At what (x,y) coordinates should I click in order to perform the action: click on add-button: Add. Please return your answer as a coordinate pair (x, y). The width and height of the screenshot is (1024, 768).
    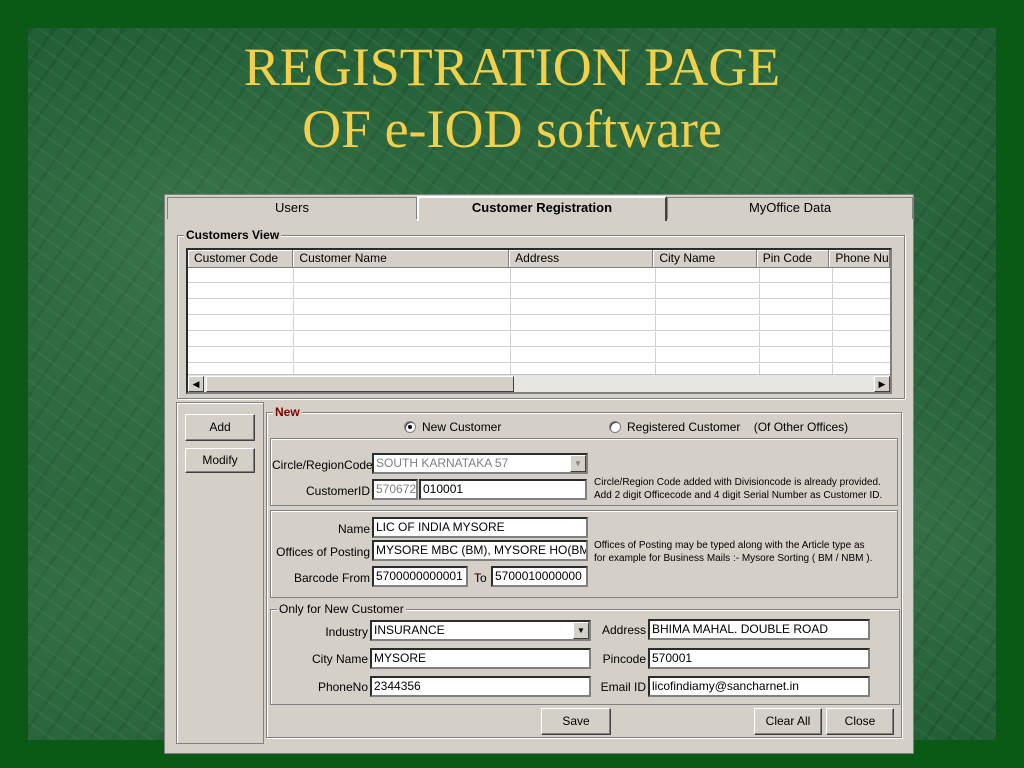
    Looking at the image, I should click on (220, 427).